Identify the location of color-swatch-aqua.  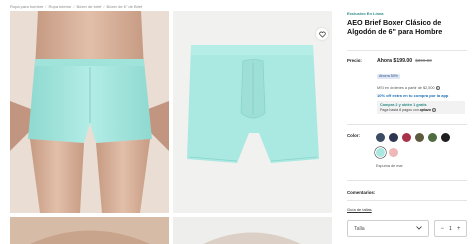
(380, 152).